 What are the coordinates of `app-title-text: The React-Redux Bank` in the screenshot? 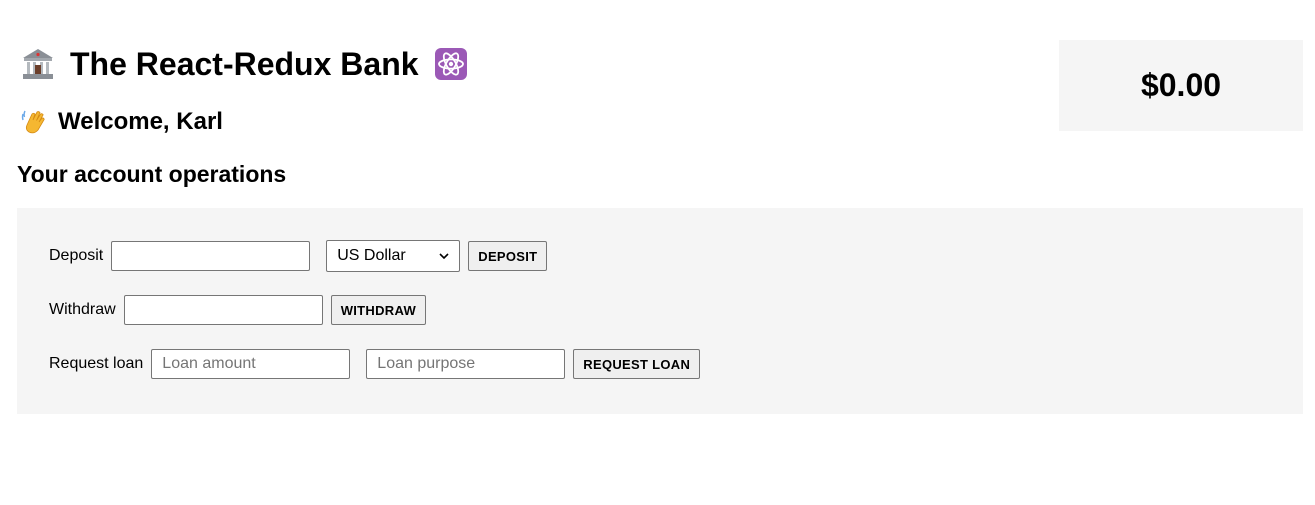 It's located at (244, 64).